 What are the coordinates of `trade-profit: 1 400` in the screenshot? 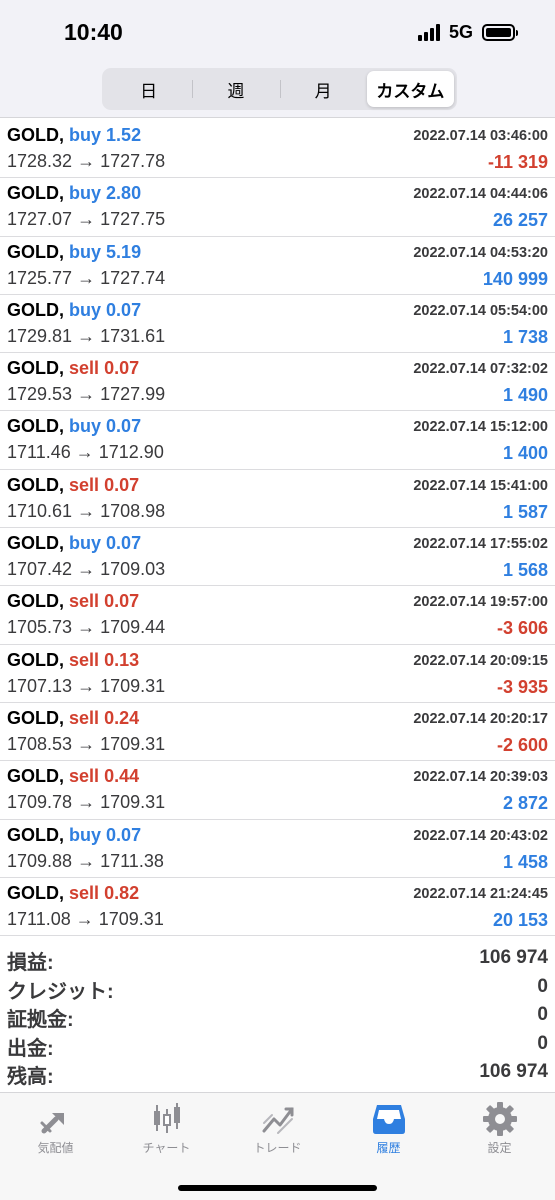 It's located at (525, 453).